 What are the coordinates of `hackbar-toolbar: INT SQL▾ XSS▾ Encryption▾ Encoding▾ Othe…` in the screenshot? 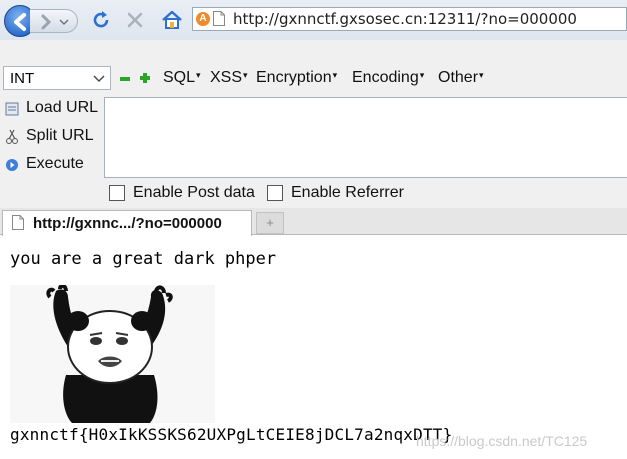 It's located at (313, 77).